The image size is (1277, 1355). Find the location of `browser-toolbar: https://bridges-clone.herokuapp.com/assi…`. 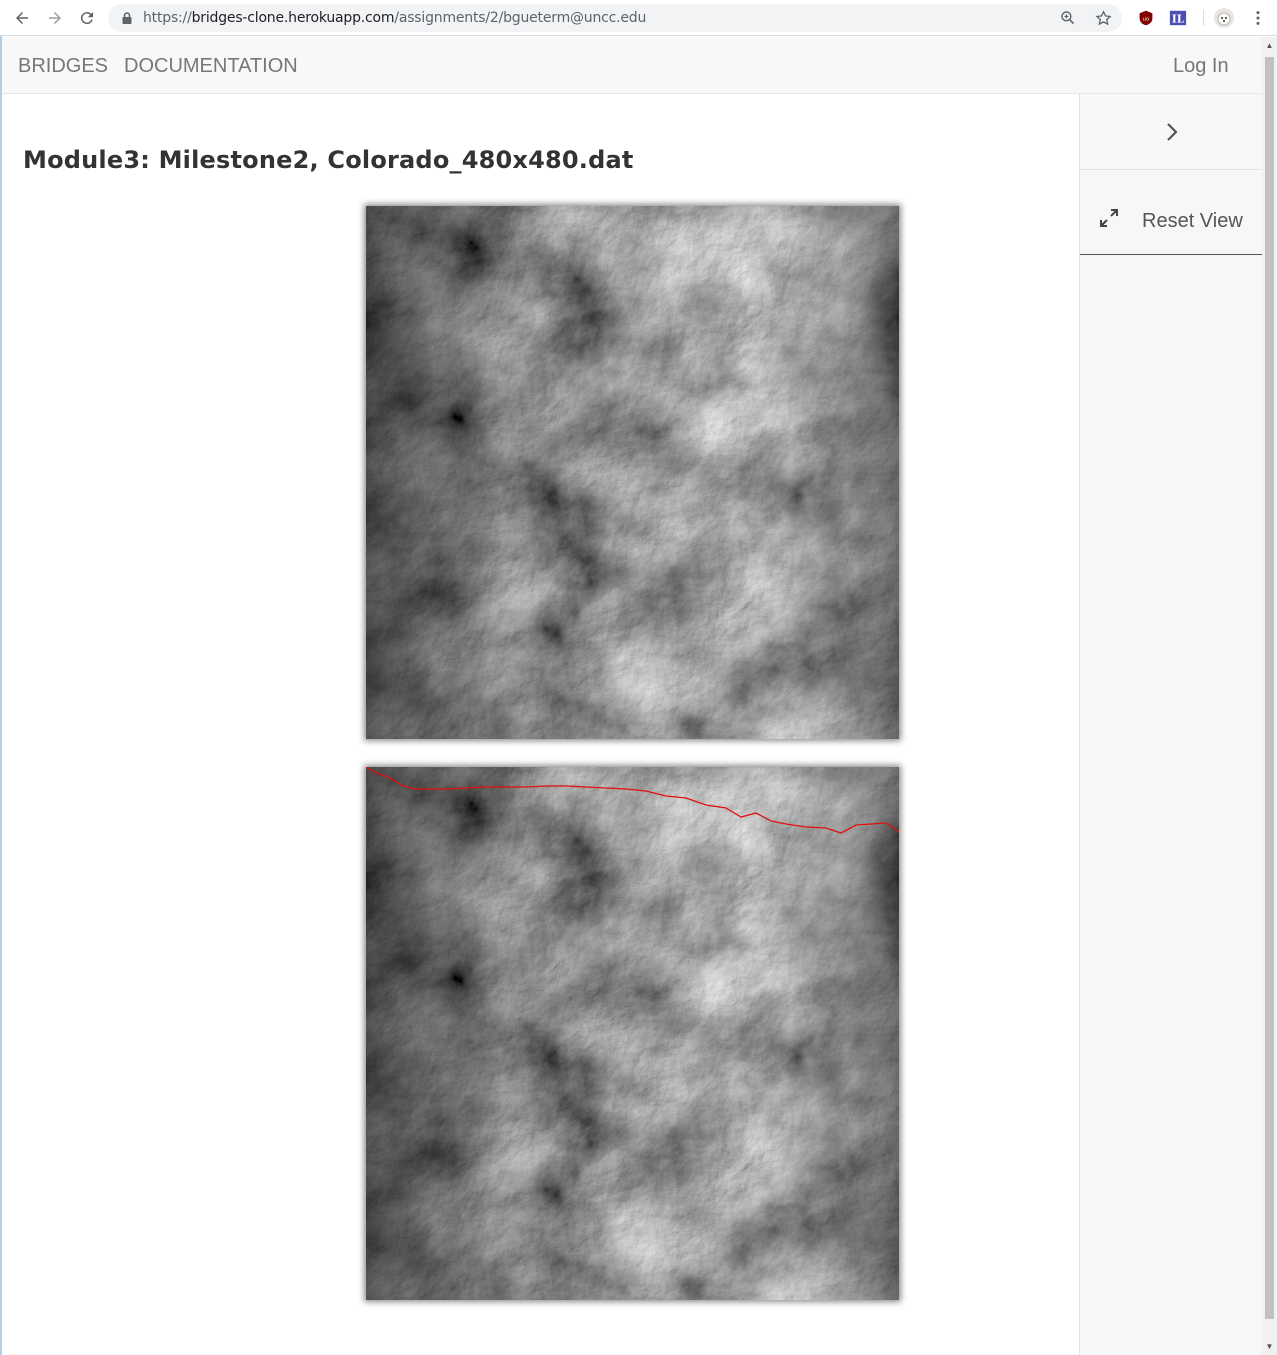

browser-toolbar: https://bridges-clone.herokuapp.com/assi… is located at coordinates (638, 18).